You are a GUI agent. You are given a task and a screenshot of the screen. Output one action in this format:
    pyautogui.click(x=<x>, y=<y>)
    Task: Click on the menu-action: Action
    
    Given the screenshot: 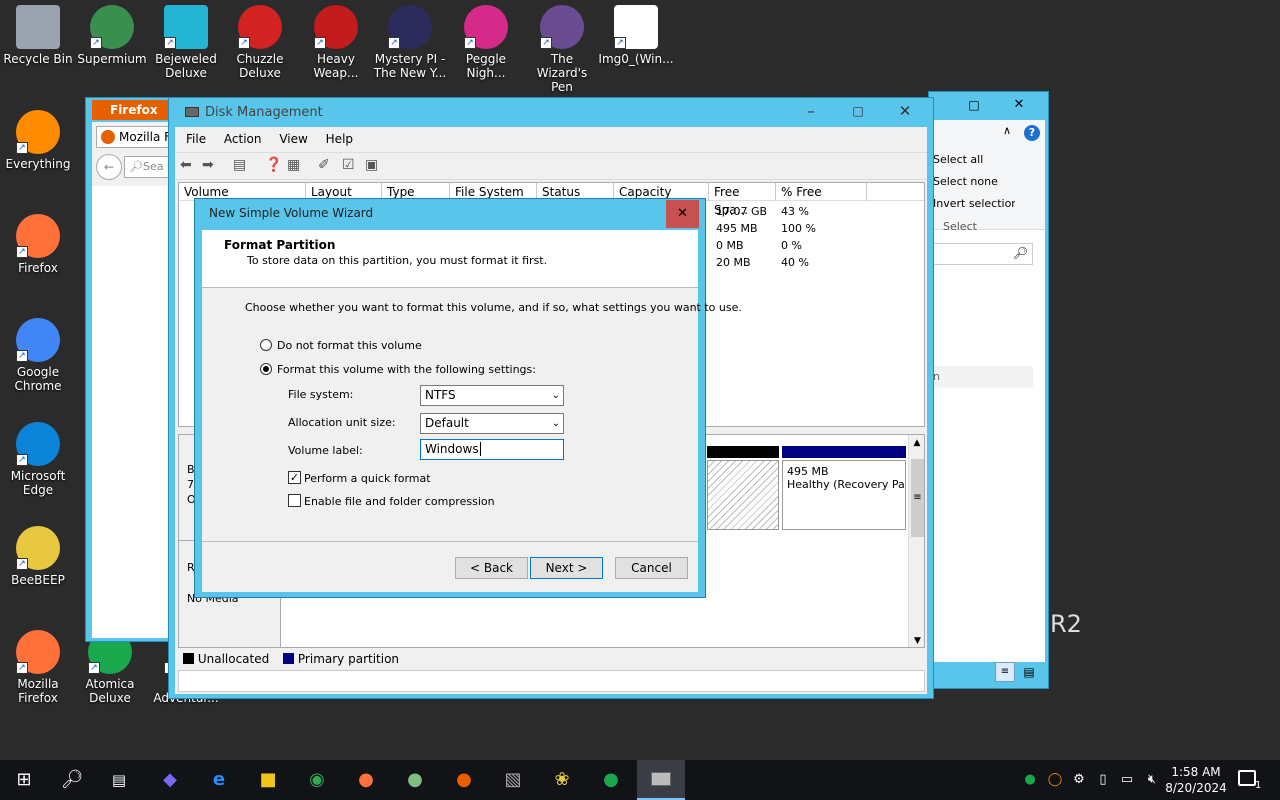 What is the action you would take?
    pyautogui.click(x=243, y=139)
    